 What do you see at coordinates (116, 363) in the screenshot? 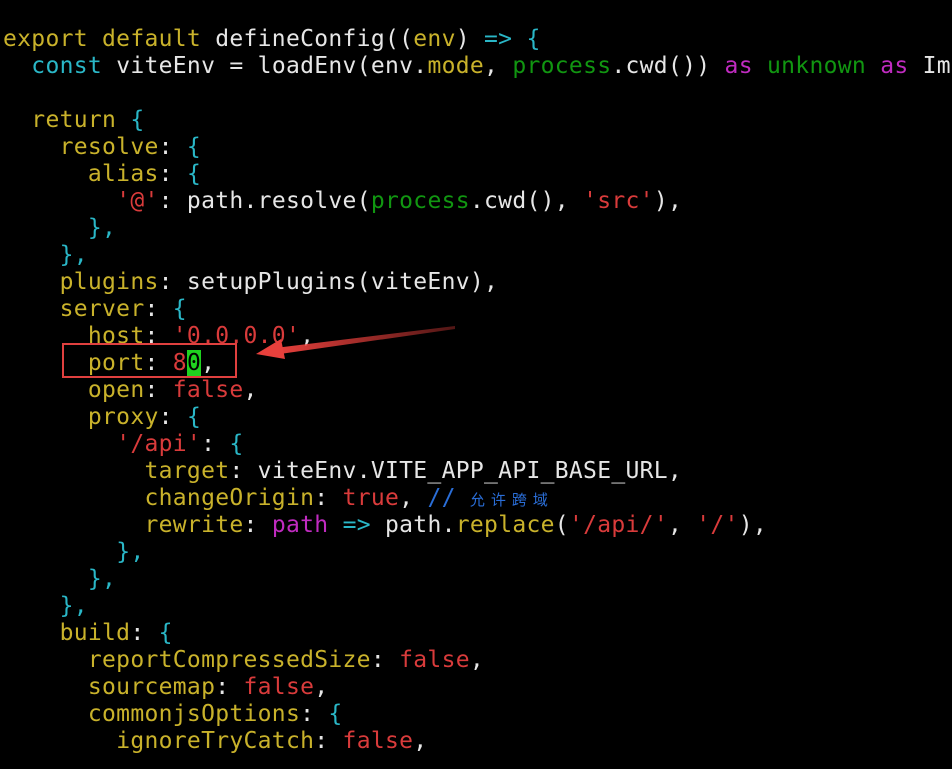
I see `code-token: port` at bounding box center [116, 363].